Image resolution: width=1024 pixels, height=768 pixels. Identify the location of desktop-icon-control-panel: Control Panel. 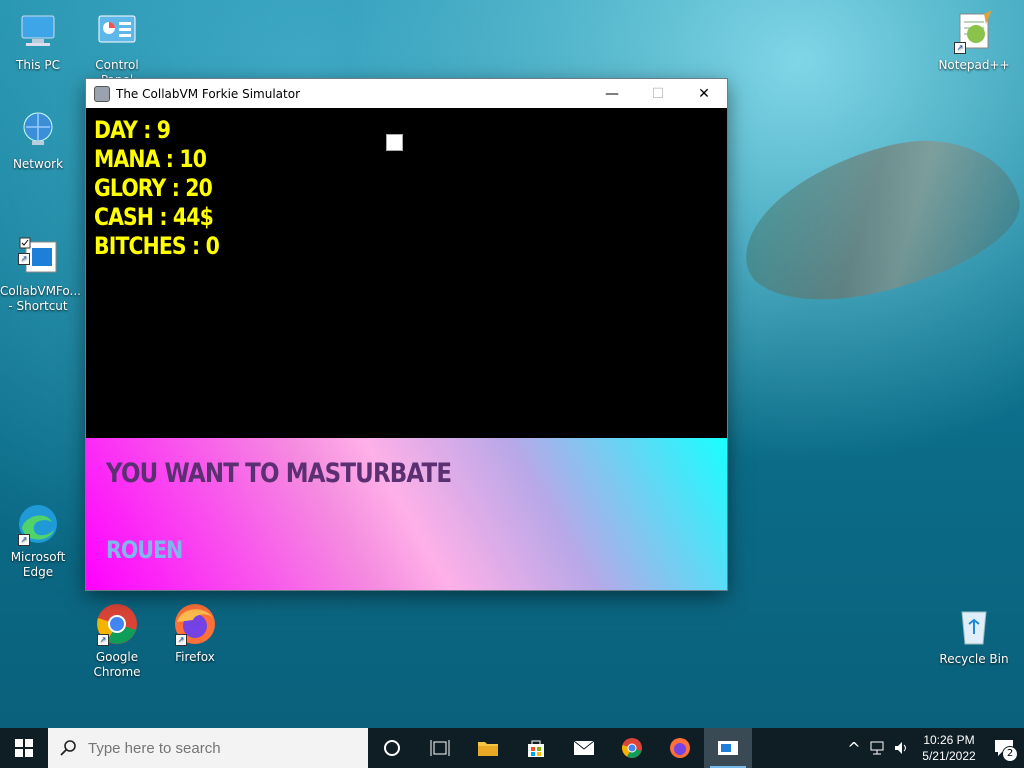
(117, 49).